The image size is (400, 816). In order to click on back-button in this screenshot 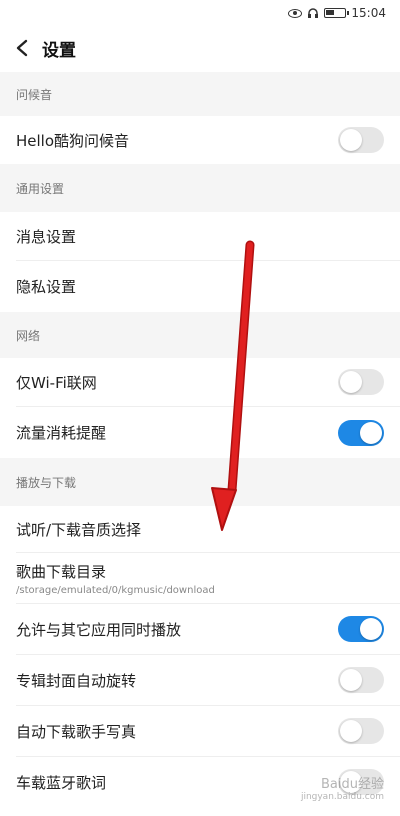, I will do `click(22, 48)`.